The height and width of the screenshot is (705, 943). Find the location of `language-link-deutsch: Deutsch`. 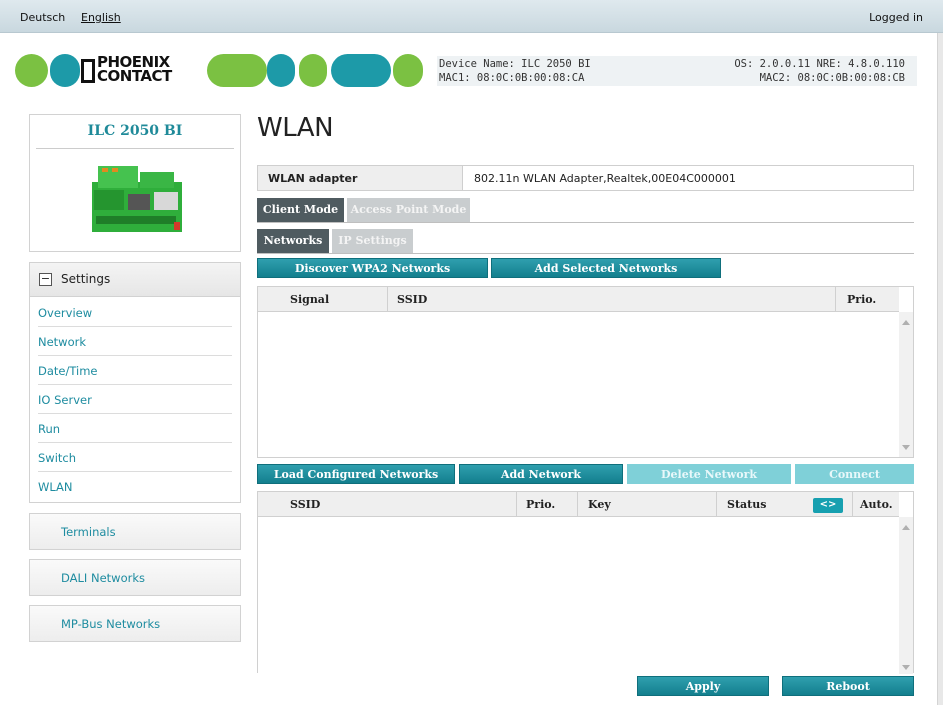

language-link-deutsch: Deutsch is located at coordinates (42, 17).